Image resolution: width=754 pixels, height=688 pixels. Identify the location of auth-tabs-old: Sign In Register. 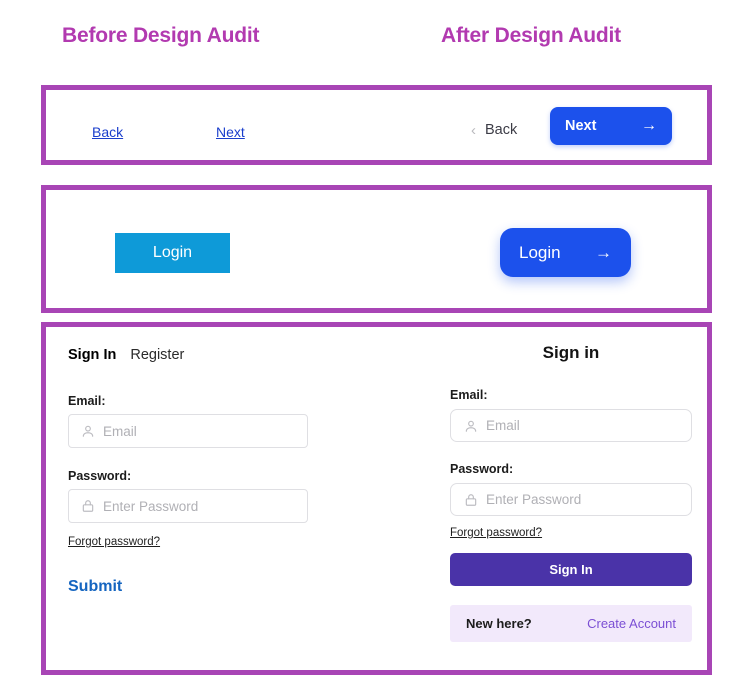
(208, 355).